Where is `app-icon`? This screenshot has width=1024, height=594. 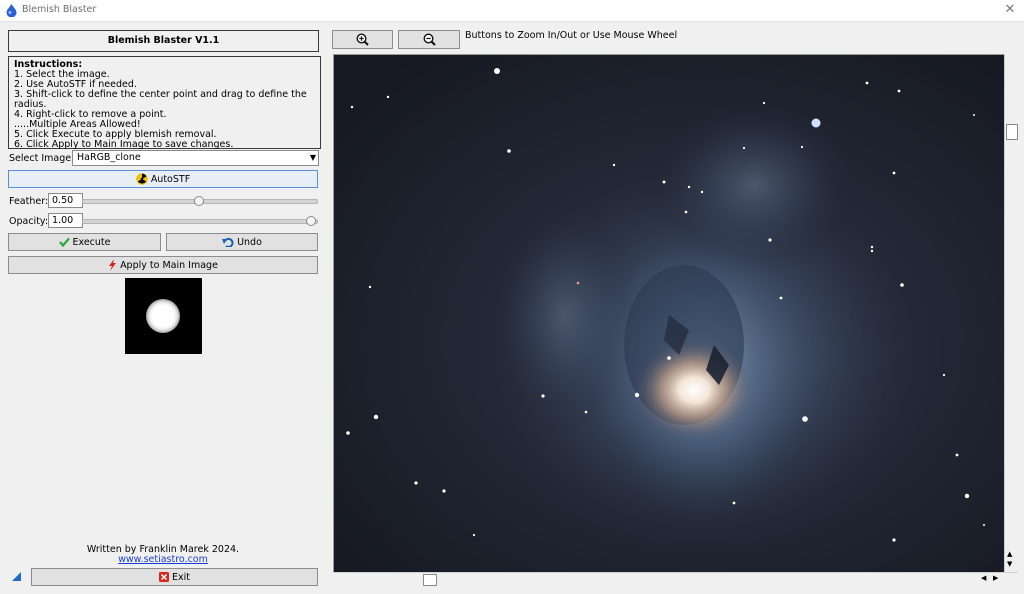
app-icon is located at coordinates (11, 10).